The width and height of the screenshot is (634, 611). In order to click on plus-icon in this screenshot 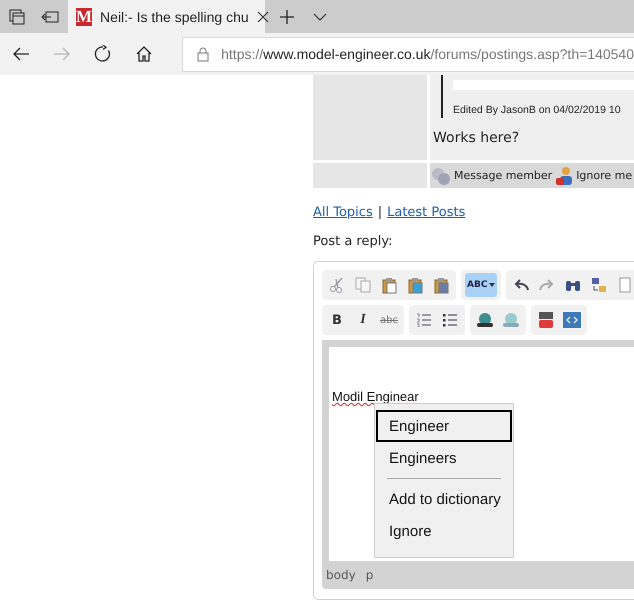, I will do `click(287, 17)`.